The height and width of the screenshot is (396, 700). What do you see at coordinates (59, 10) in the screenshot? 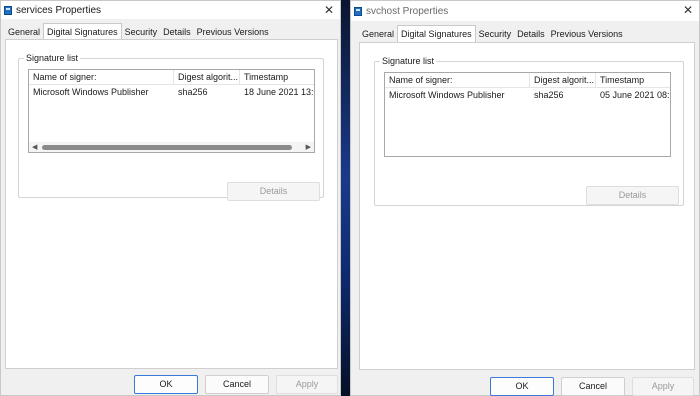
I see `window-title: services Properties` at bounding box center [59, 10].